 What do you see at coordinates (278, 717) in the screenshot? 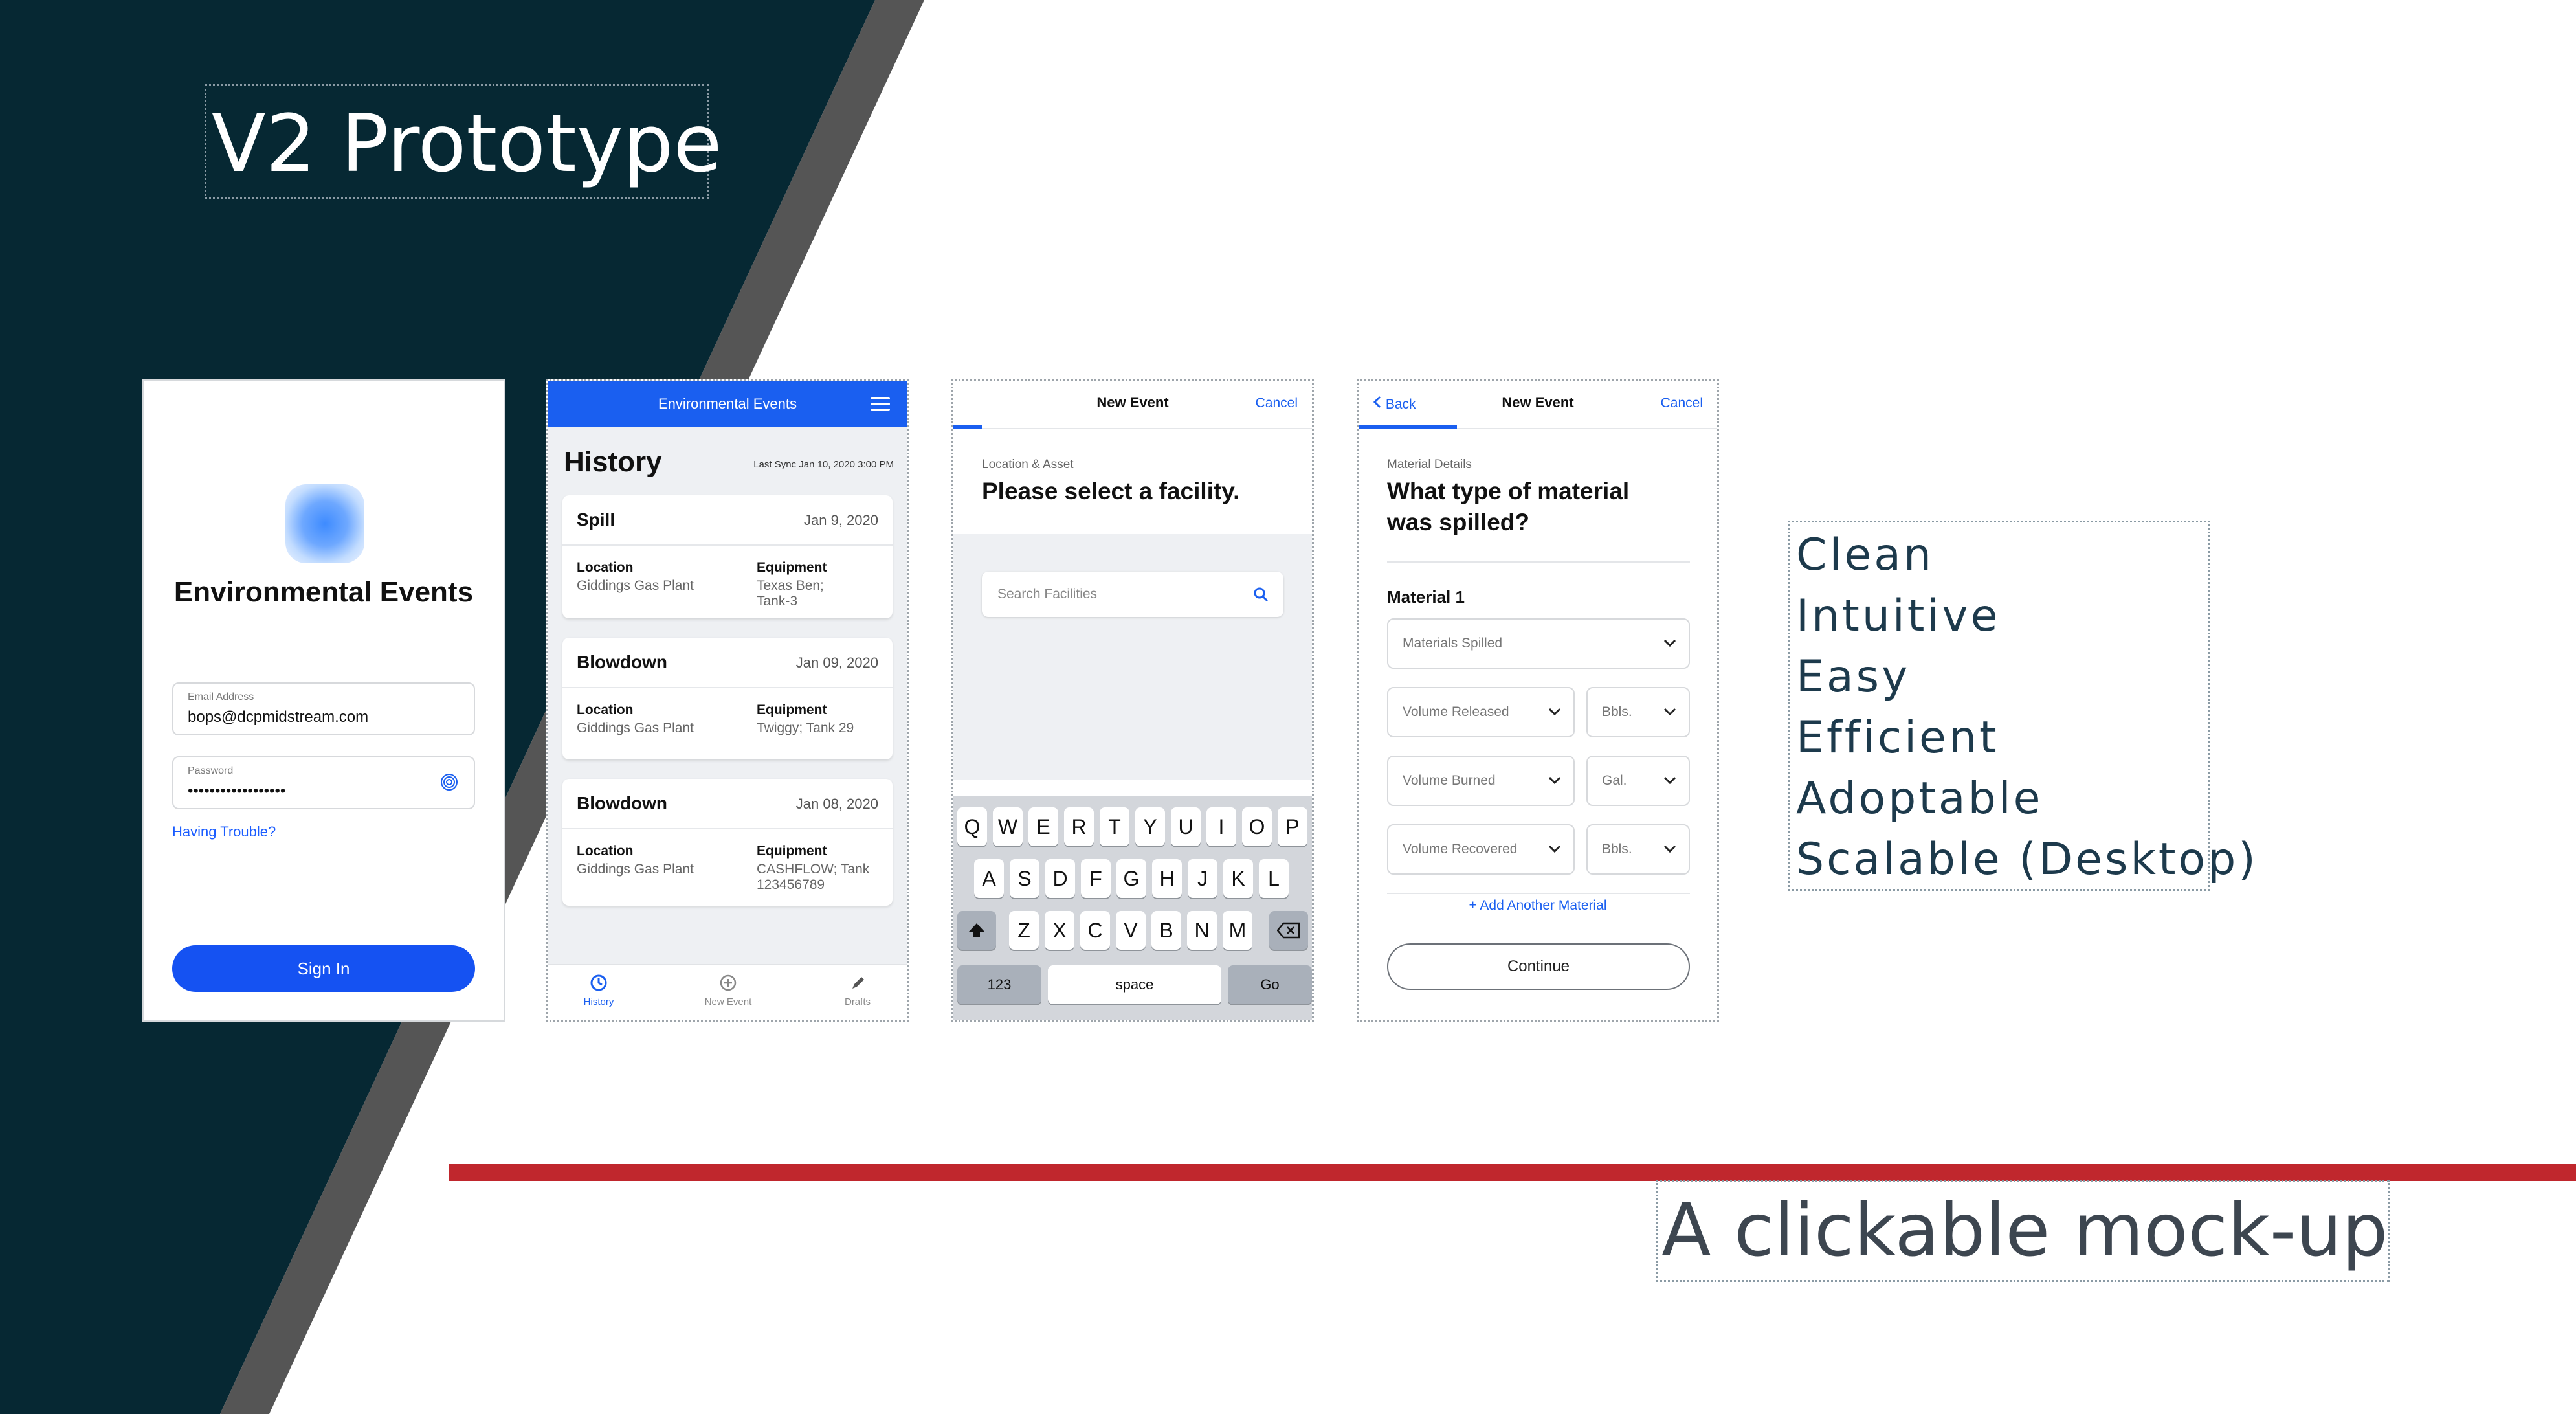
I see `email-value: bops@dcpmidstream.com` at bounding box center [278, 717].